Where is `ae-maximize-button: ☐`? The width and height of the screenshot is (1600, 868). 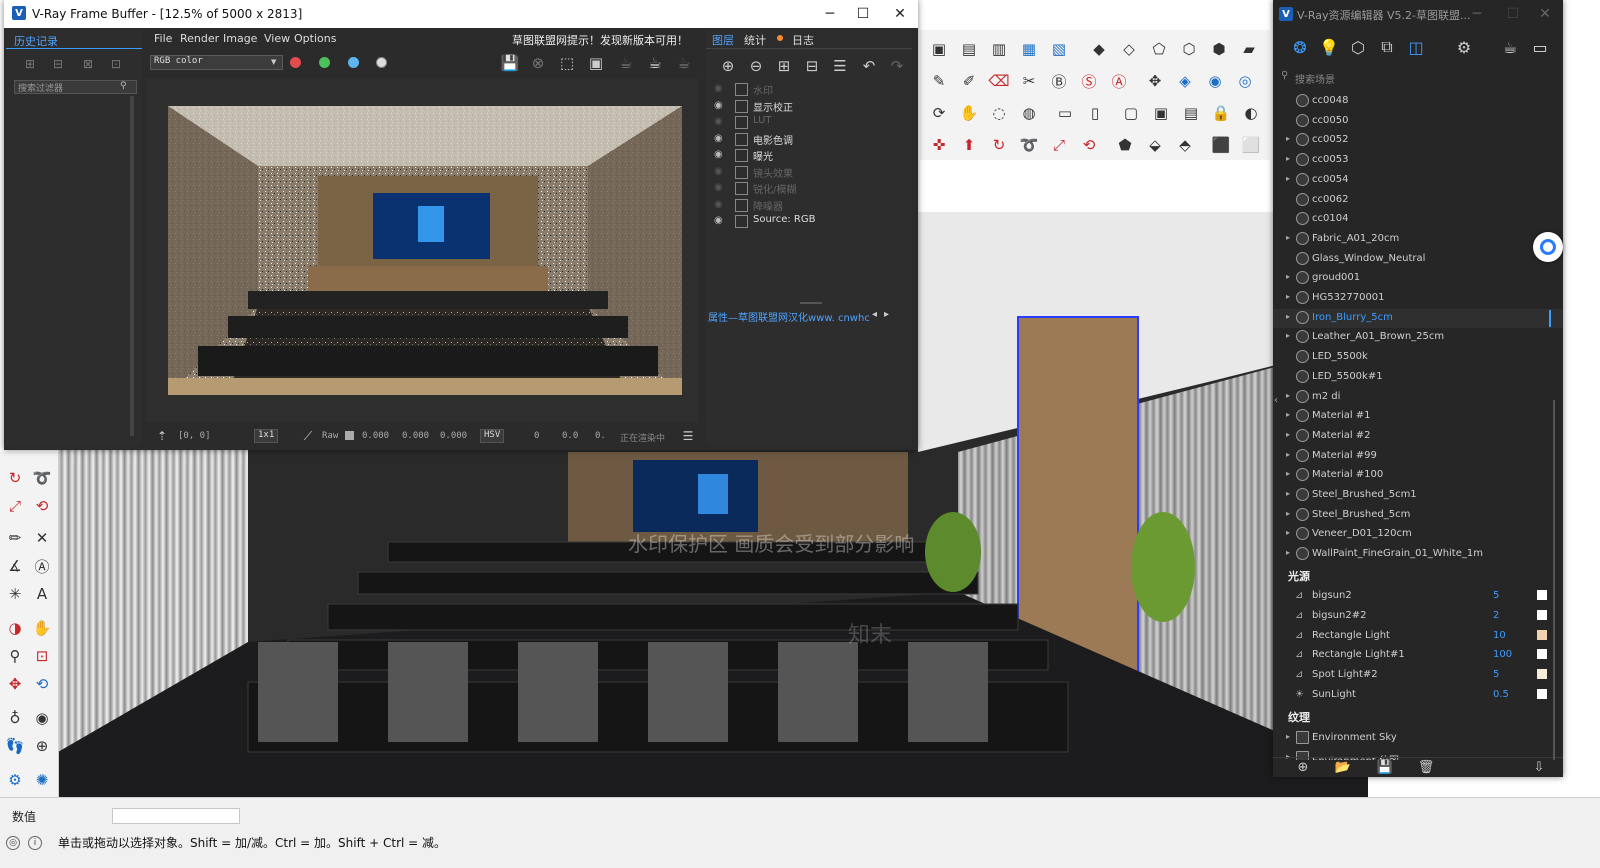 ae-maximize-button: ☐ is located at coordinates (1513, 14).